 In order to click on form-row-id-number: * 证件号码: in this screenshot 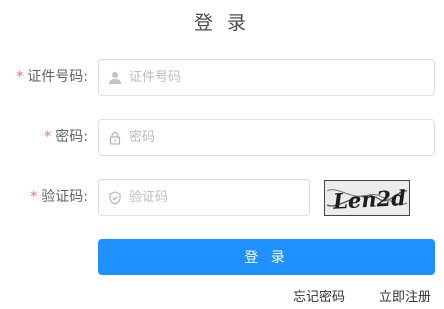, I will do `click(222, 77)`.